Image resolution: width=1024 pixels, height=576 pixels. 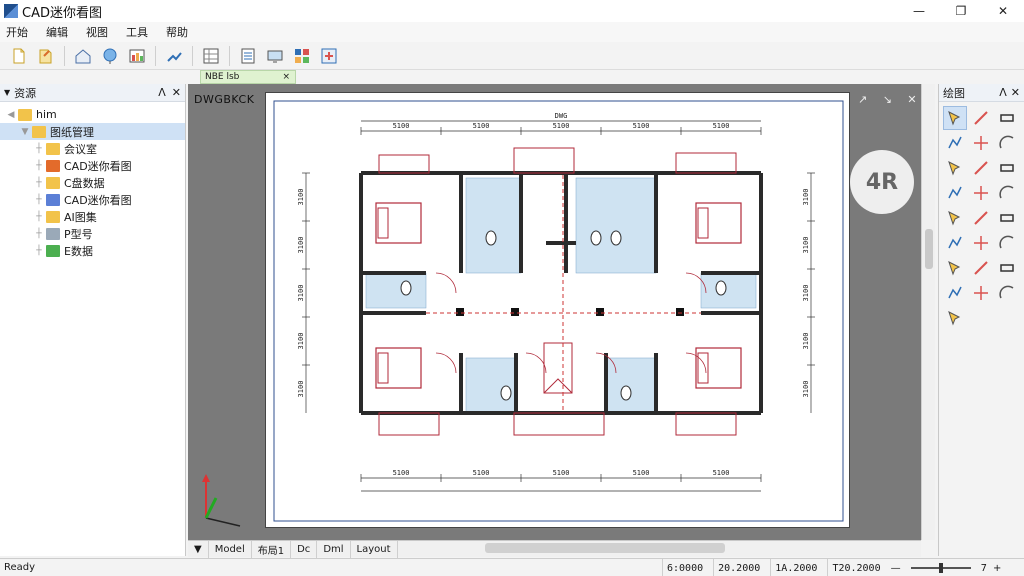 What do you see at coordinates (248, 77) in the screenshot?
I see `document-tab: NBE lsb ×` at bounding box center [248, 77].